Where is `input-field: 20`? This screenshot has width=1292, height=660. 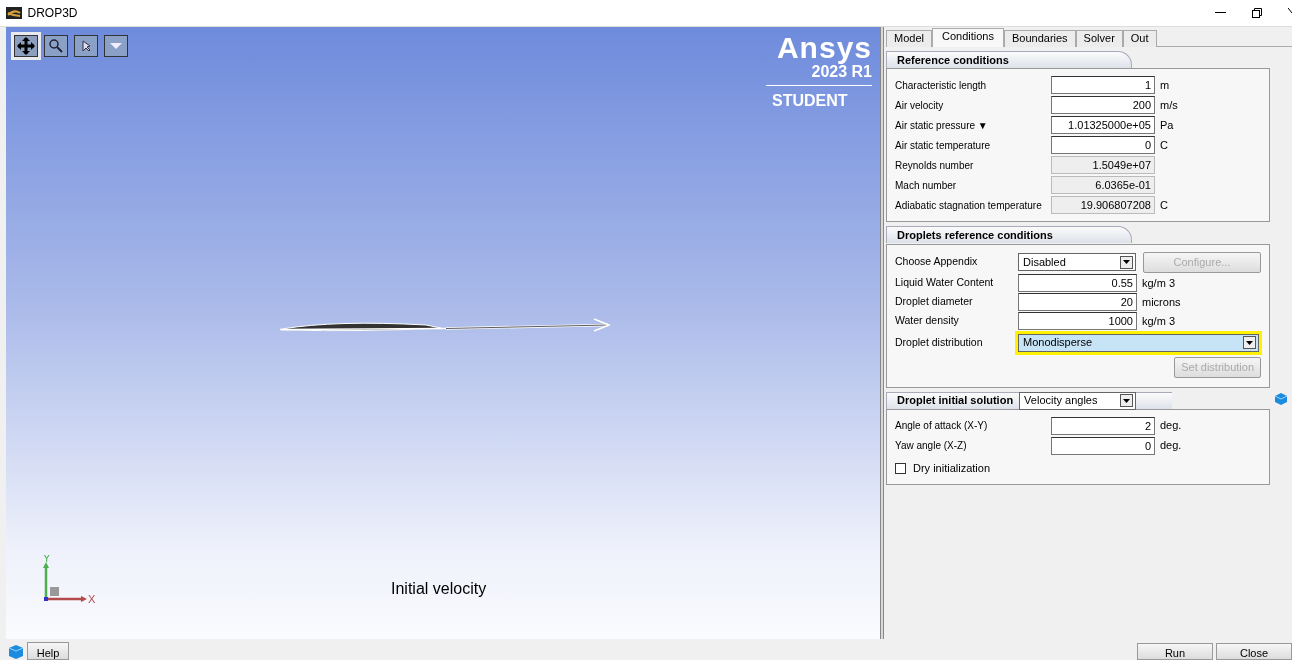
input-field: 20 is located at coordinates (1077, 302).